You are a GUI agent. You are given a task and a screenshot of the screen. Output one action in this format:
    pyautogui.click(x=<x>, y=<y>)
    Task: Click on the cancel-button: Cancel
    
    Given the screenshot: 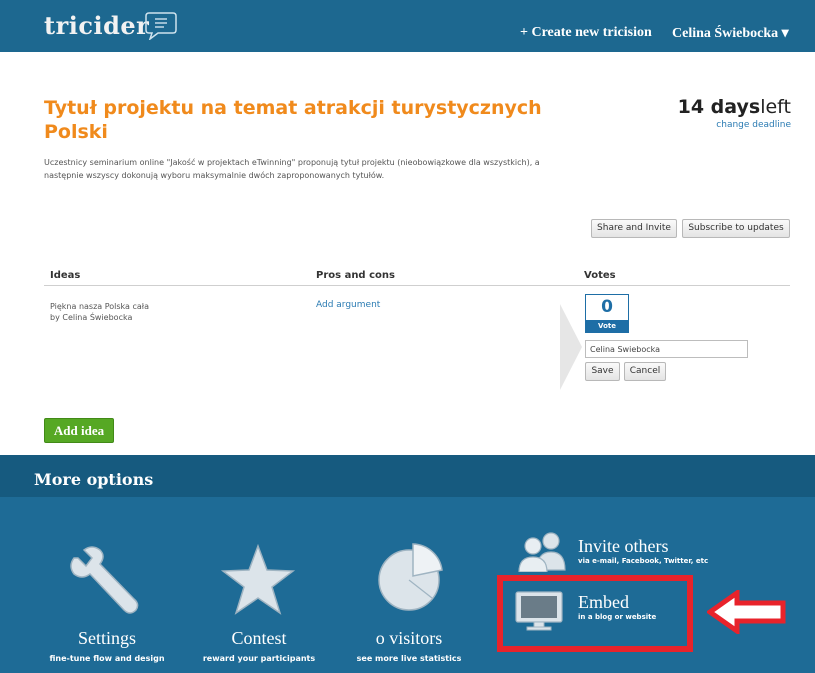 What is the action you would take?
    pyautogui.click(x=645, y=371)
    